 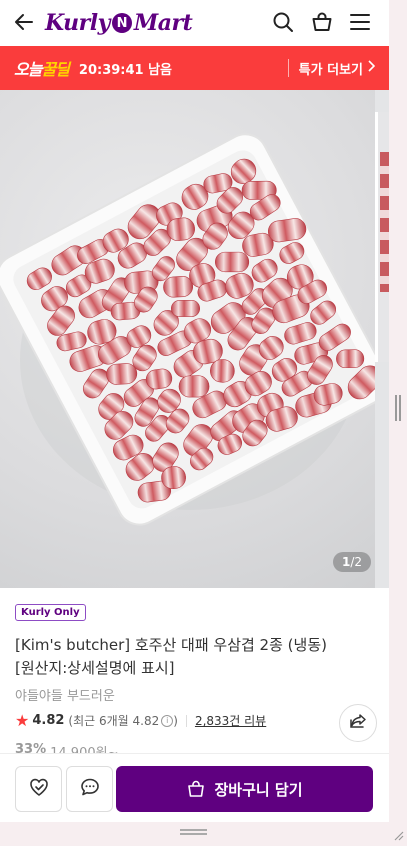 I want to click on rating-row: ★ 4.82 (최근 6개월 4.82 i ) 2,833건 리뷰, so click(x=140, y=720).